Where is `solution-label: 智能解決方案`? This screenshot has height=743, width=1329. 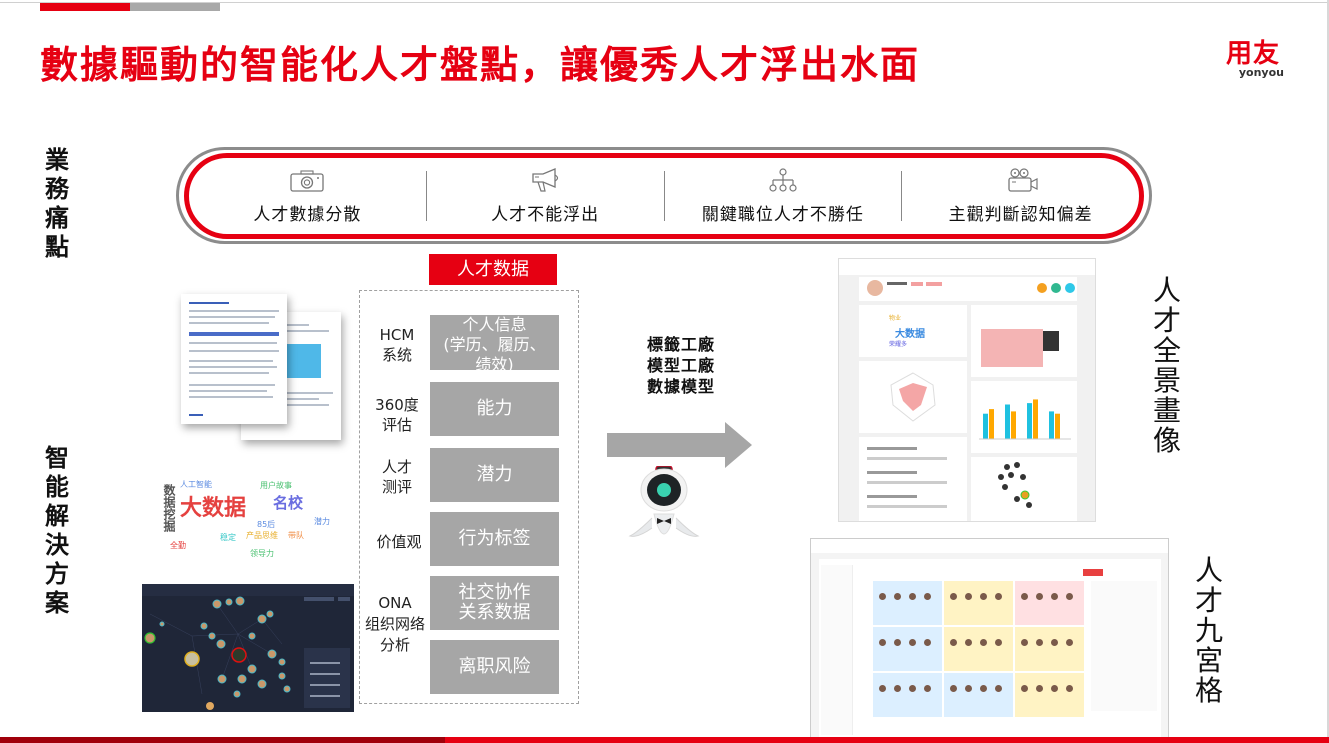
solution-label: 智能解決方案 is located at coordinates (57, 530).